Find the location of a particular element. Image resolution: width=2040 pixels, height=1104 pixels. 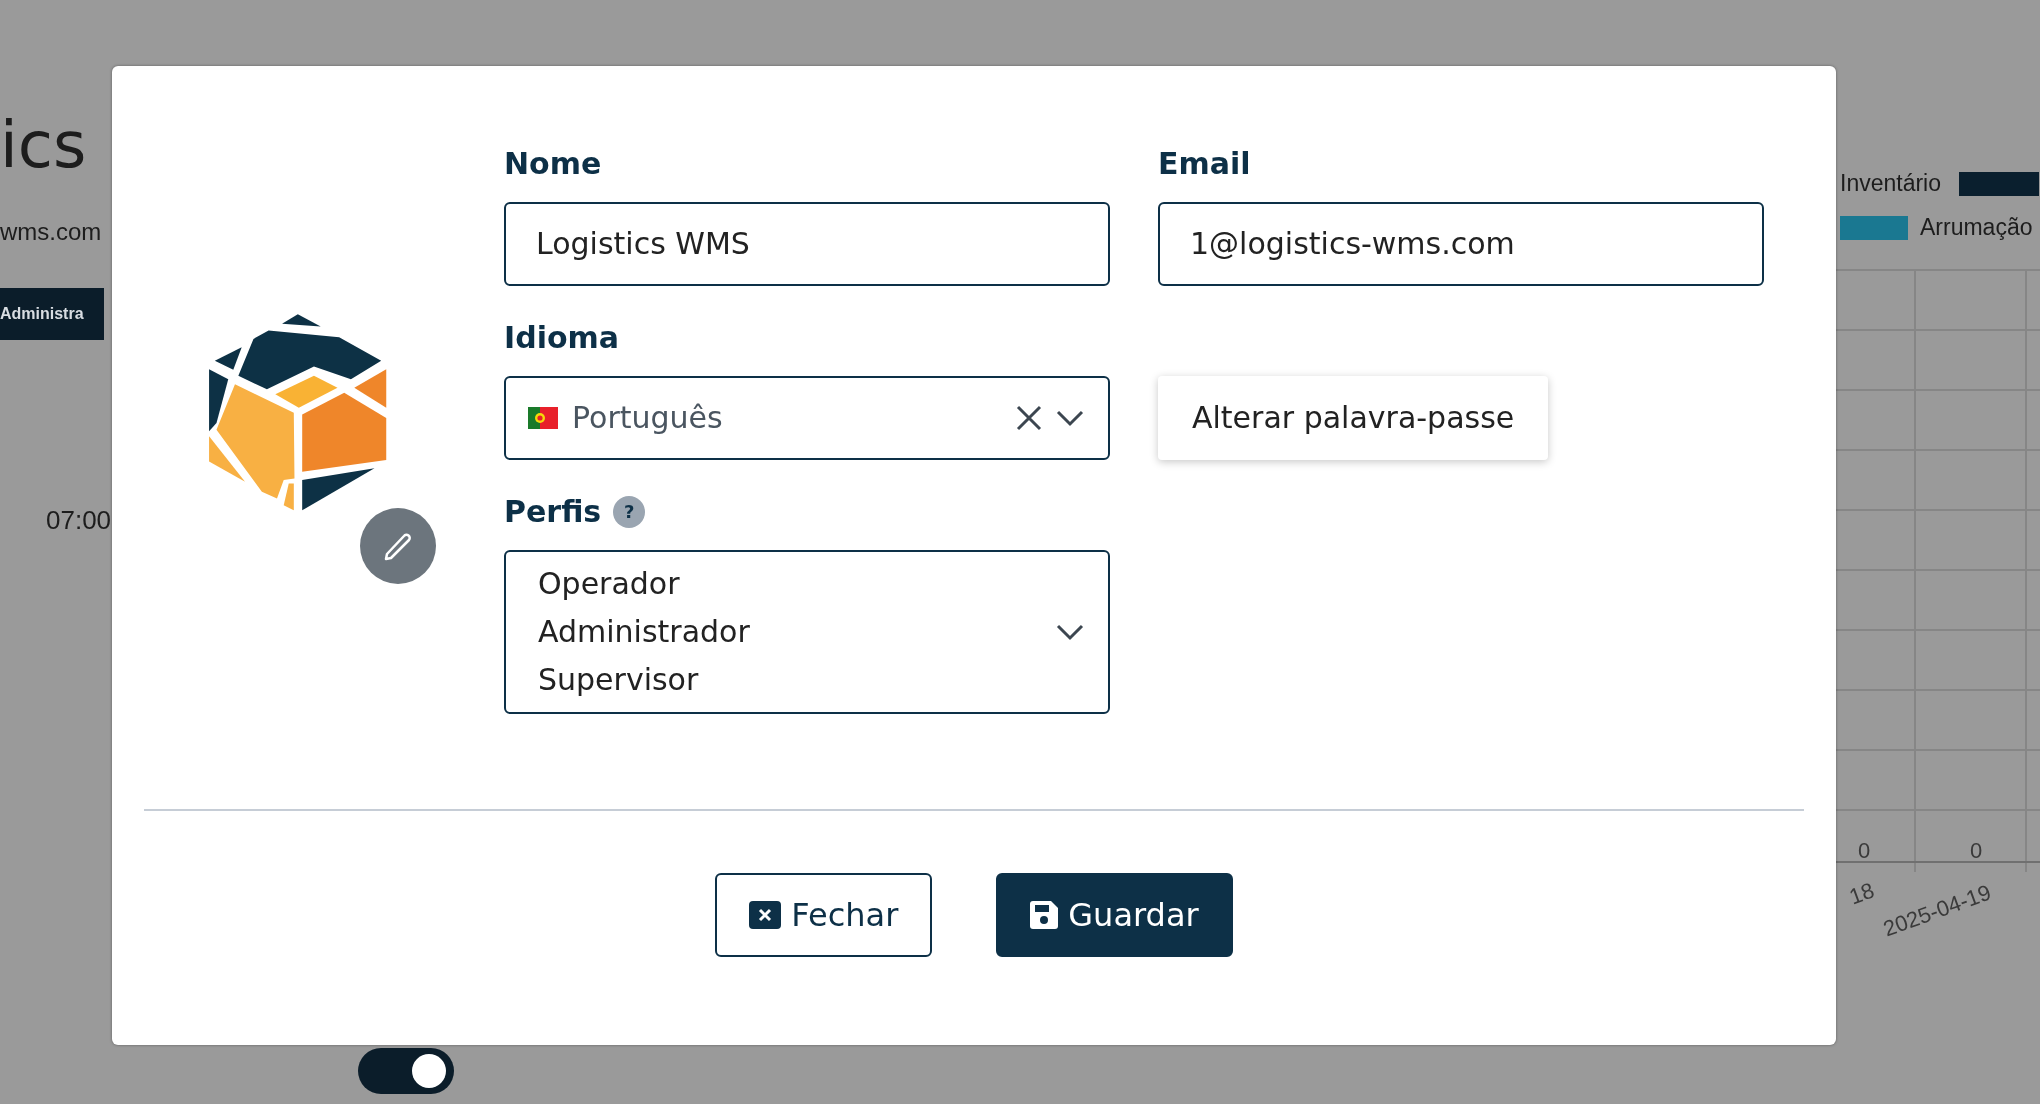

field-label: Email is located at coordinates (1204, 163).